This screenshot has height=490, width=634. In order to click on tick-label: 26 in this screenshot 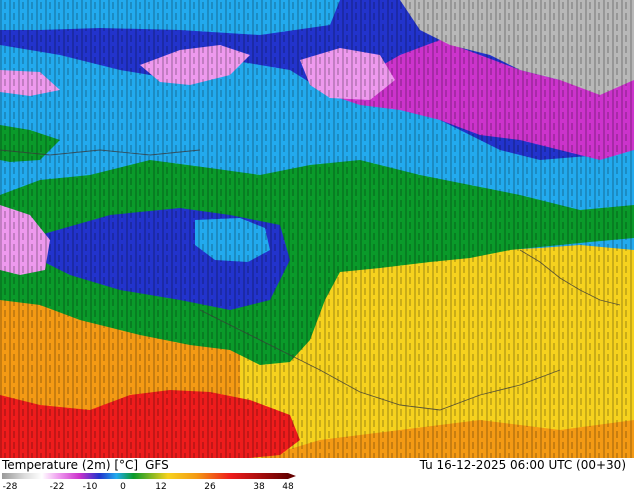, I will do `click(210, 486)`.